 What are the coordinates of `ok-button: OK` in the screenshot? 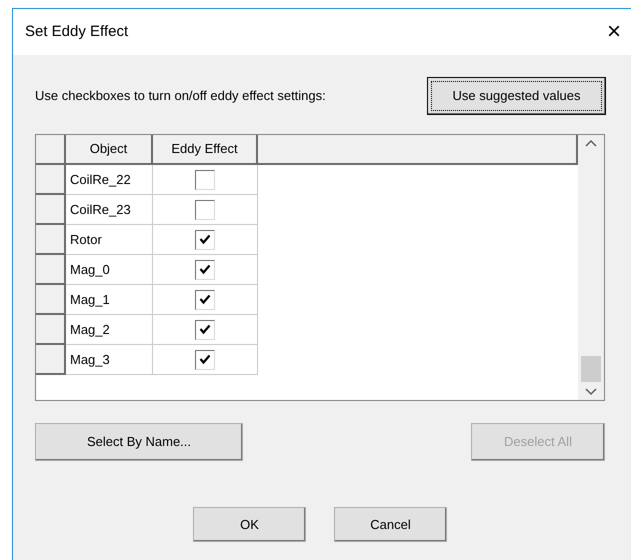 It's located at (249, 524).